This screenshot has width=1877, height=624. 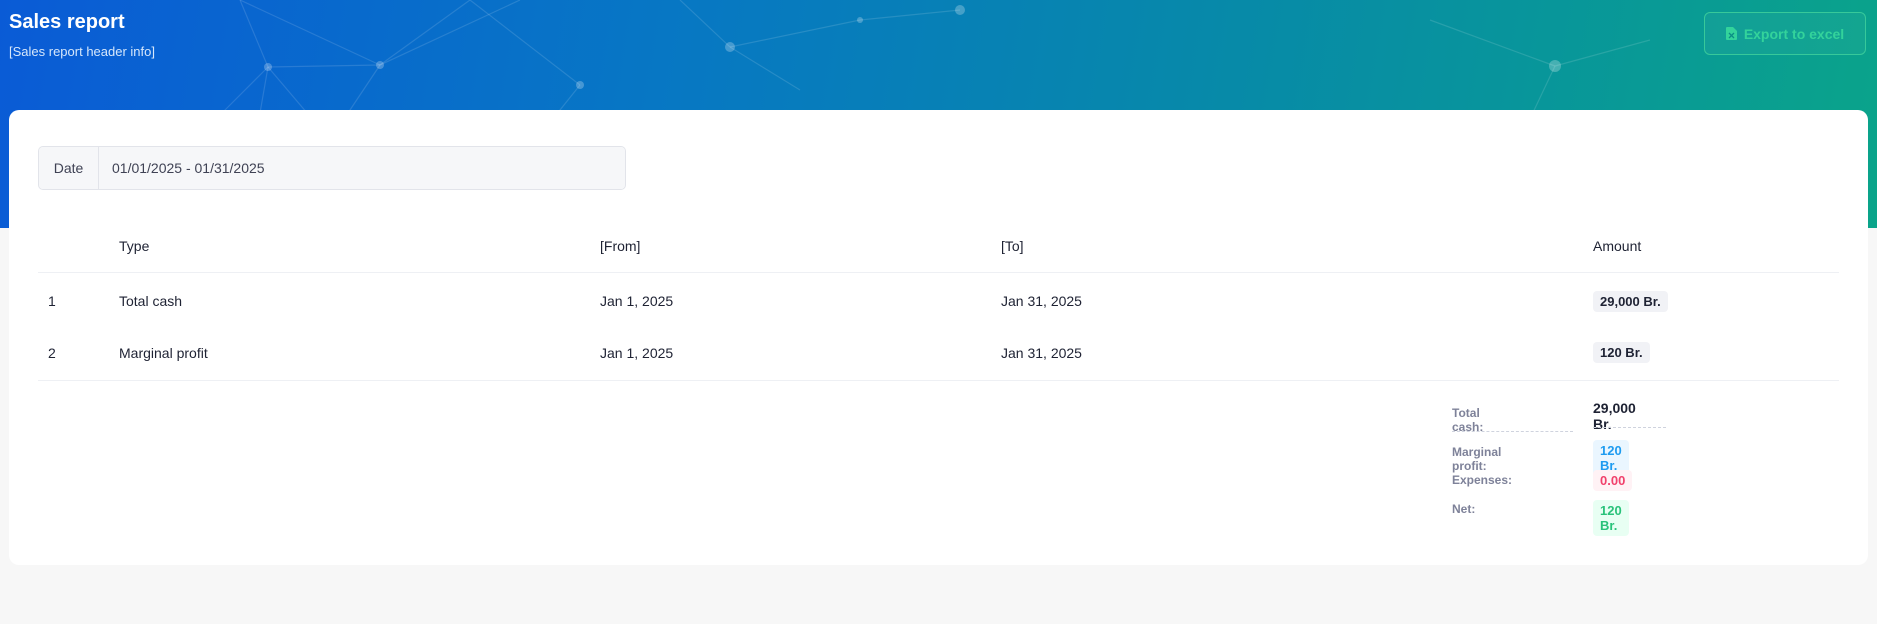 I want to click on row-amount-cell: 29,000 Br., so click(x=1716, y=299).